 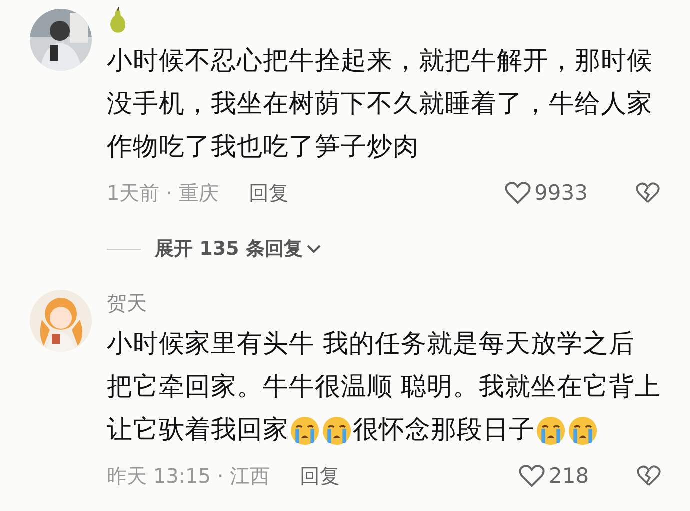 I want to click on comment-text: 很怀念那段日子, so click(x=444, y=430).